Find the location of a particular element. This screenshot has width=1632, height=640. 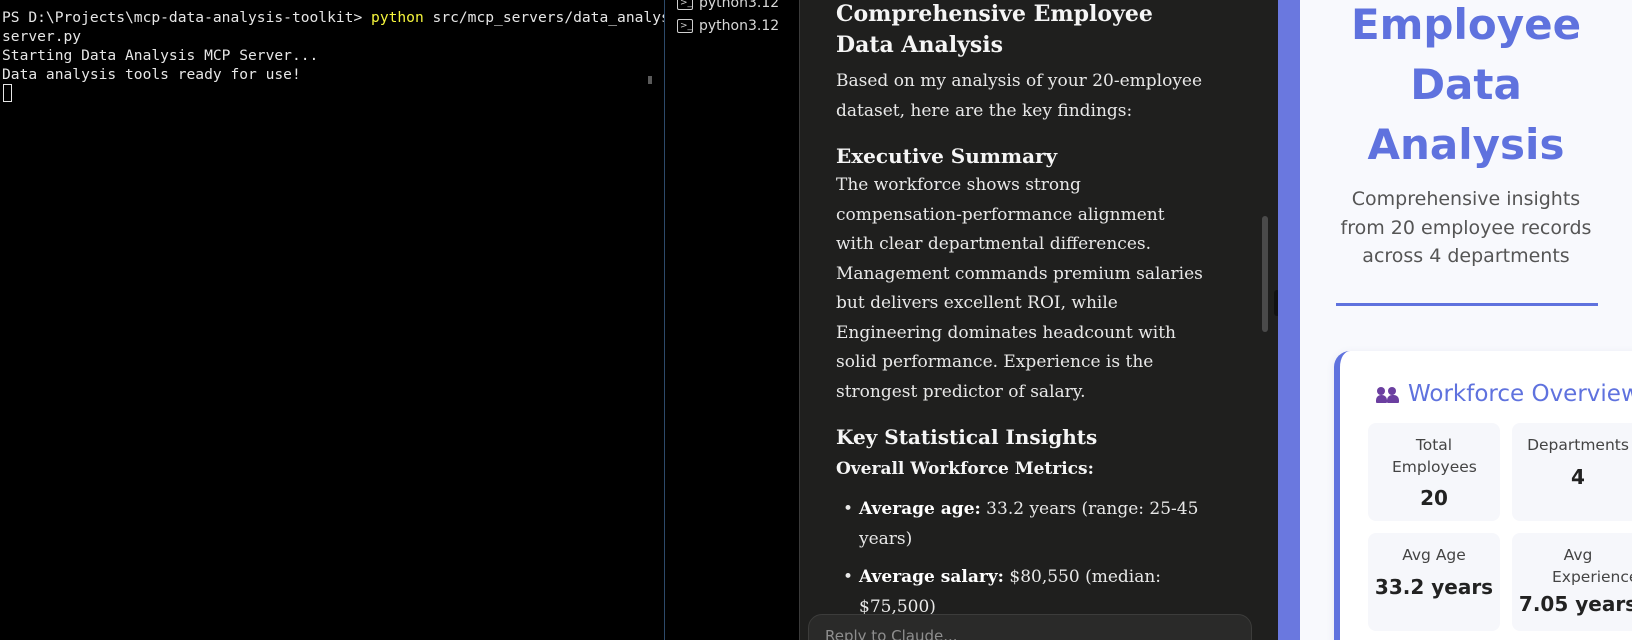

section-heading-key-insights: Key Statistical Insights is located at coordinates (967, 437).